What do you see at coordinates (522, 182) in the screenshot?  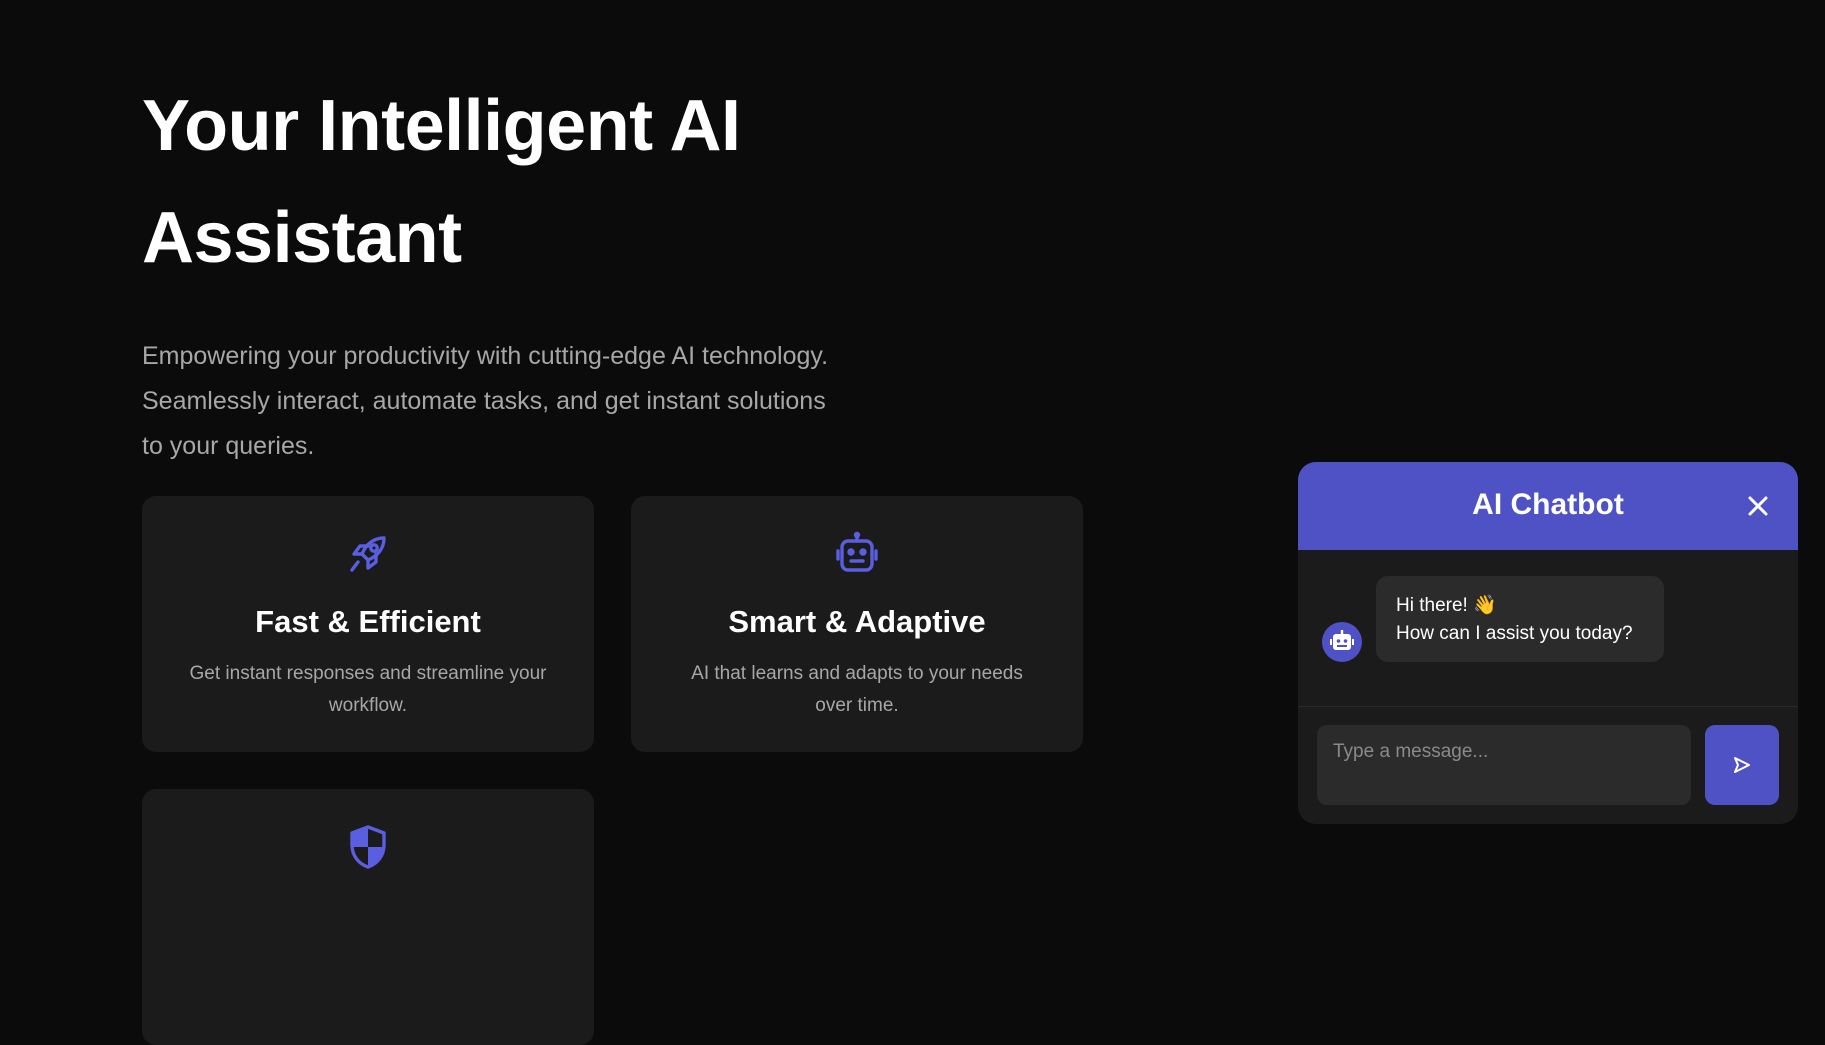 I see `hero-title: Your Intelligent AI Assistant` at bounding box center [522, 182].